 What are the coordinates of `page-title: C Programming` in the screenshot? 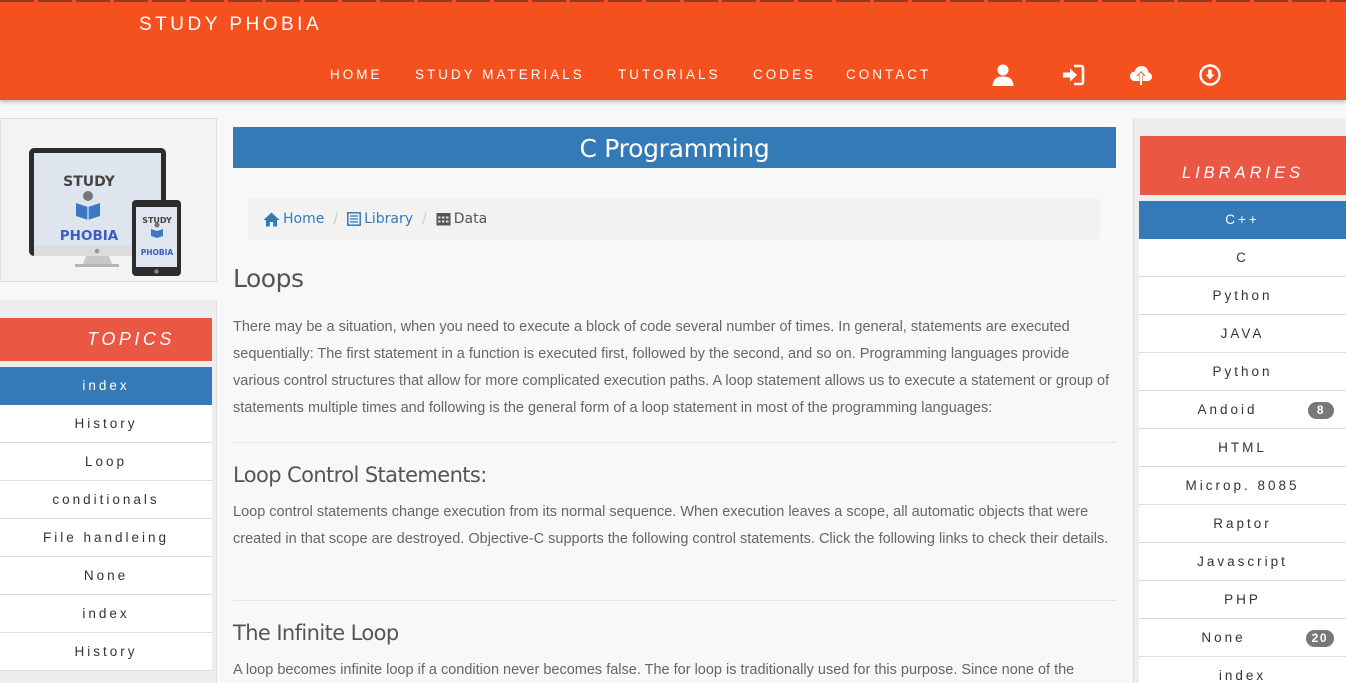 It's located at (674, 147).